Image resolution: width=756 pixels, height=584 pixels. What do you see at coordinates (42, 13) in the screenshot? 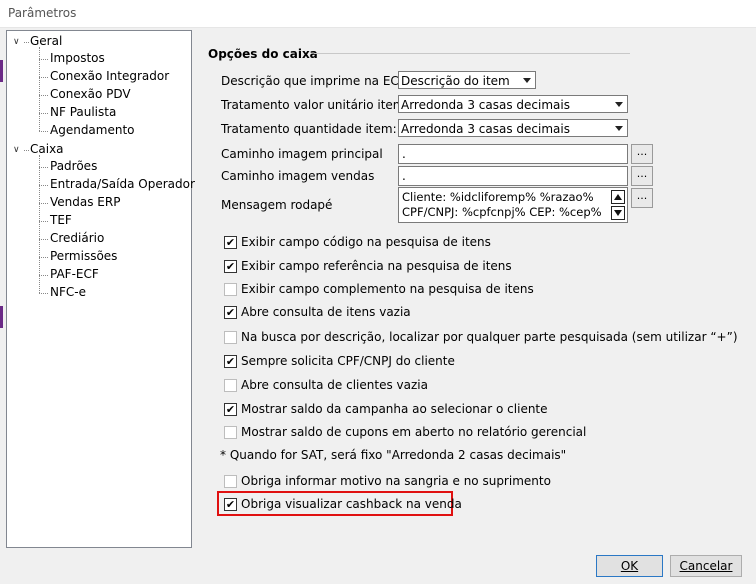
I see `window-title: Parâmetros` at bounding box center [42, 13].